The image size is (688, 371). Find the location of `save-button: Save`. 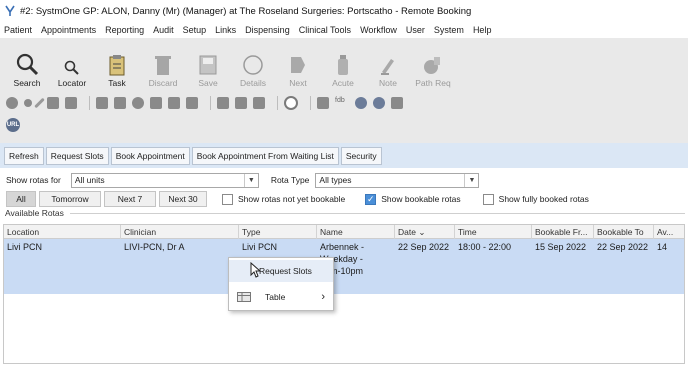

save-button: Save is located at coordinates (208, 68).